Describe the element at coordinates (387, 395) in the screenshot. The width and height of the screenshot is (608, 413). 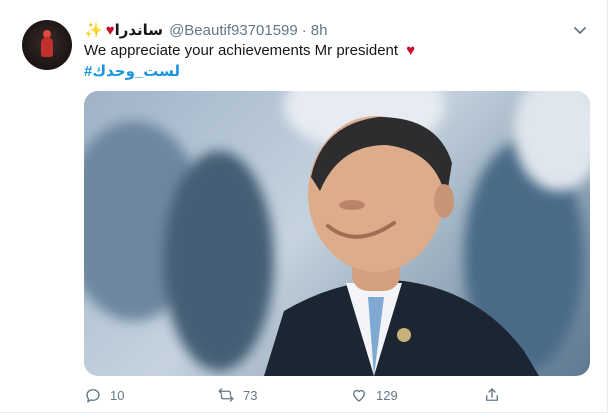
I see `like-count: 129` at that location.